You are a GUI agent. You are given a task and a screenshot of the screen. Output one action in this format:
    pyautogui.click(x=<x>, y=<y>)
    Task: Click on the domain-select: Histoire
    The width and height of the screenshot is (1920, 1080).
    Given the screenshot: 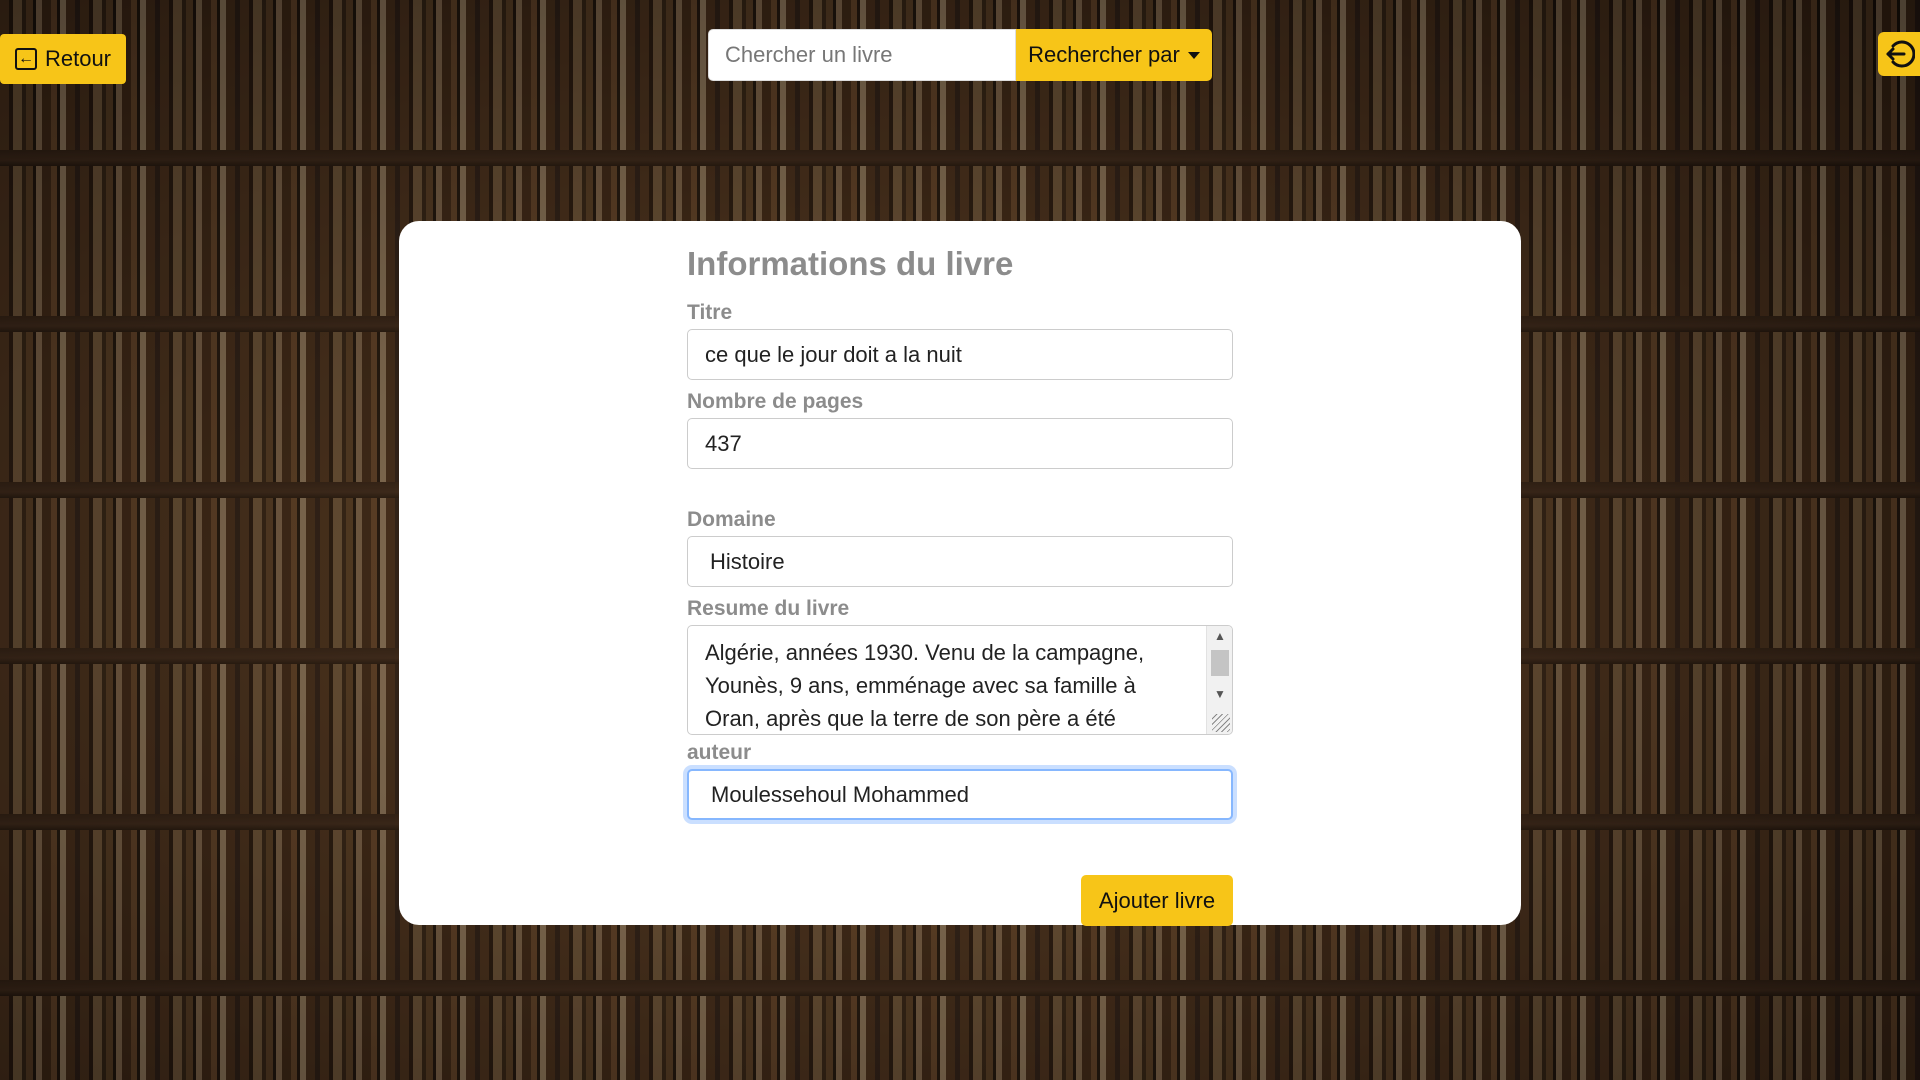 What is the action you would take?
    pyautogui.click(x=960, y=561)
    